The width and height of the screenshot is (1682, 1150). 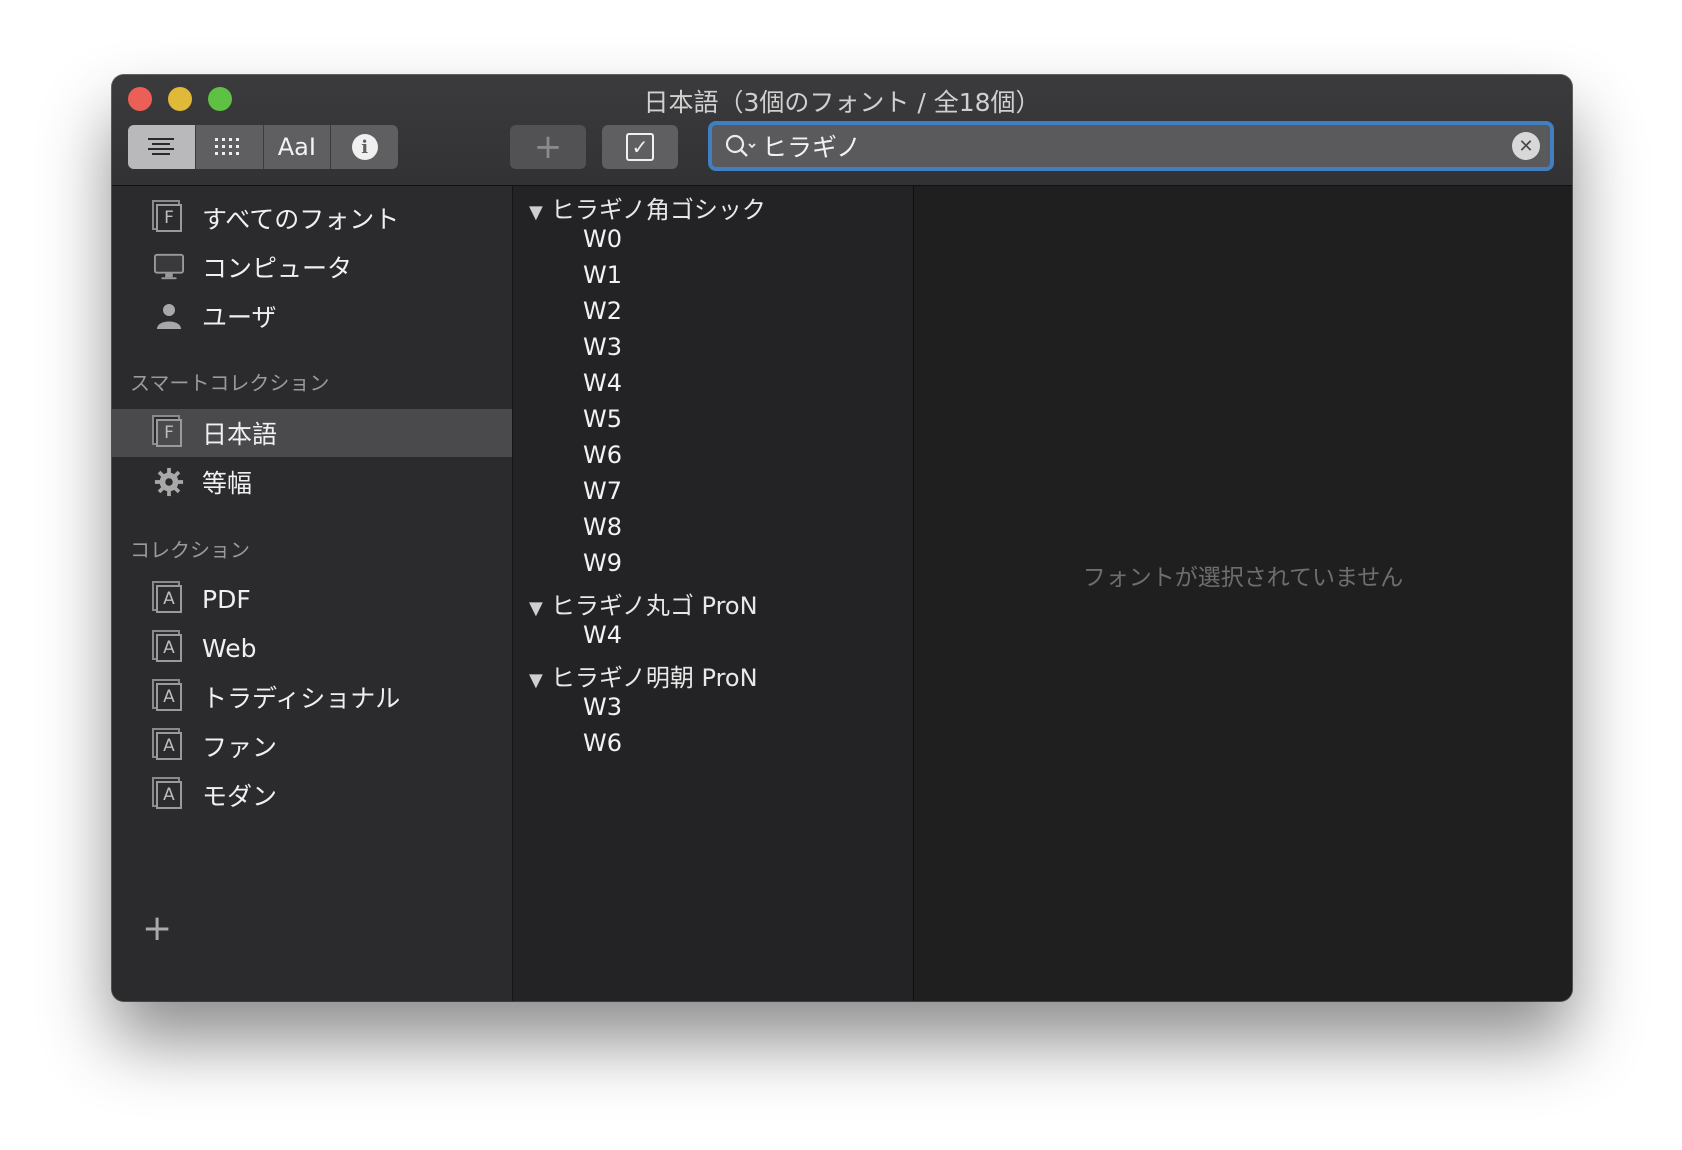 I want to click on list-icon, so click(x=161, y=146).